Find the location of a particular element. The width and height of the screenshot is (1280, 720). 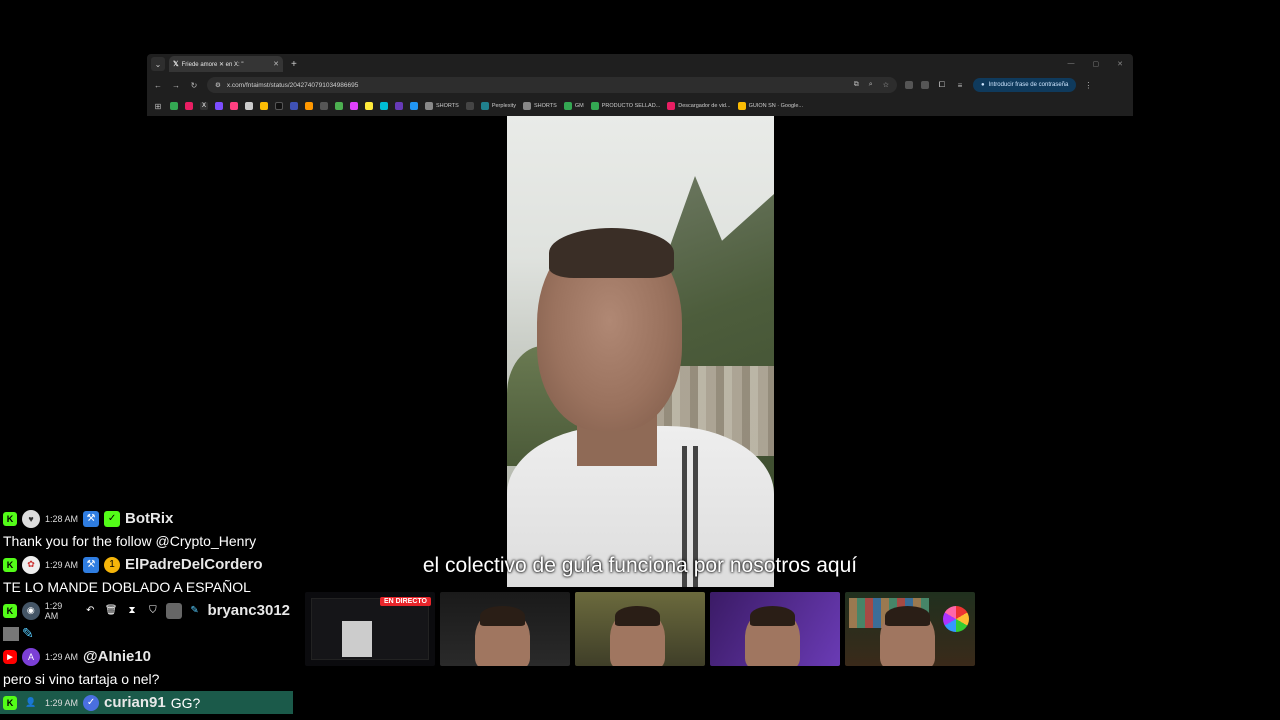

chat-text: ✎ is located at coordinates (146, 633).